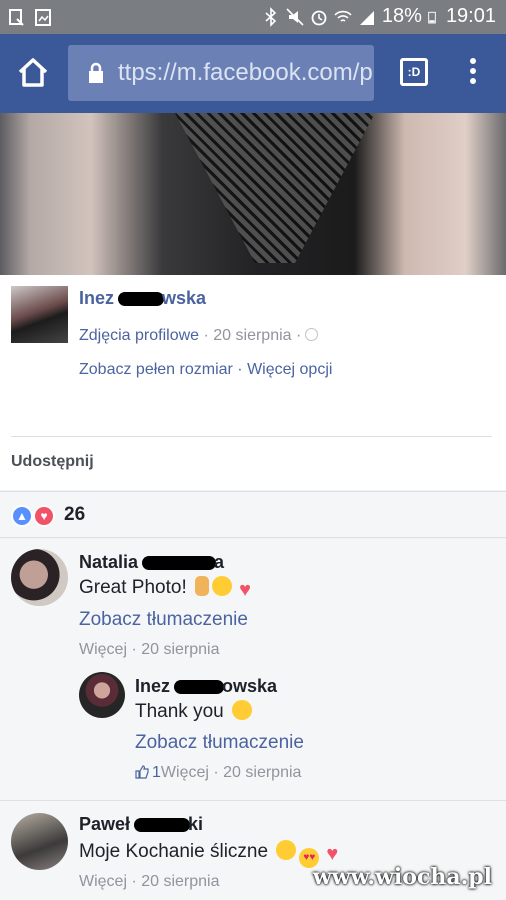 The width and height of the screenshot is (506, 900). Describe the element at coordinates (142, 772) in the screenshot. I see `like-icon` at that location.